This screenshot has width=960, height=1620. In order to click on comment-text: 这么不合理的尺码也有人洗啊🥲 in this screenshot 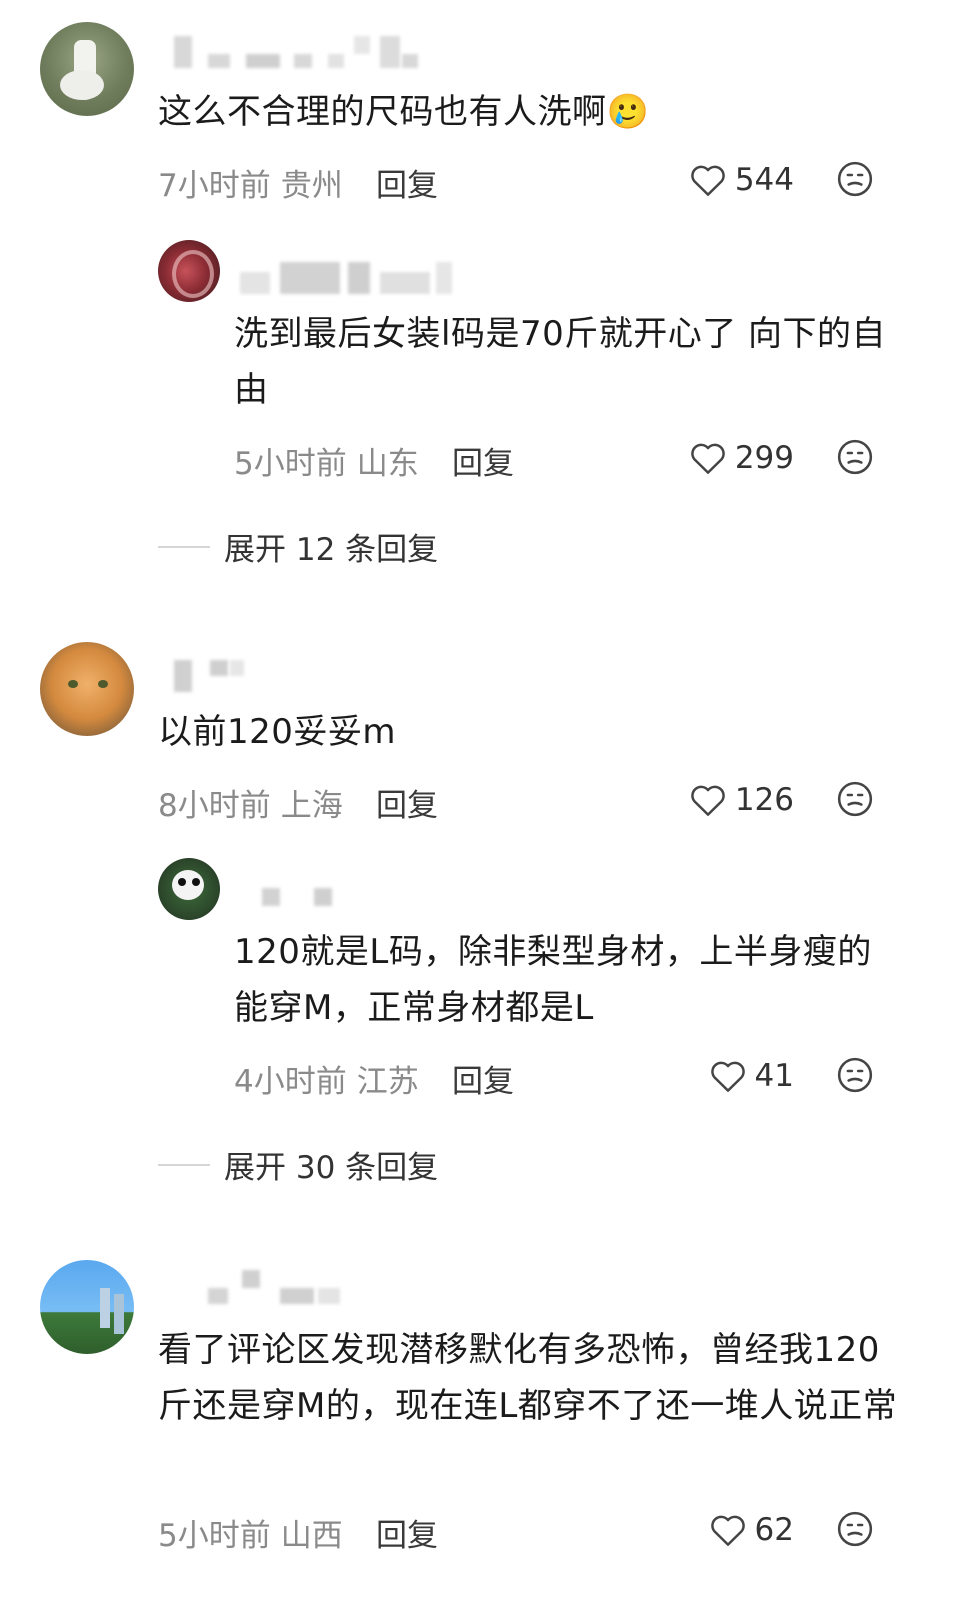, I will do `click(404, 112)`.